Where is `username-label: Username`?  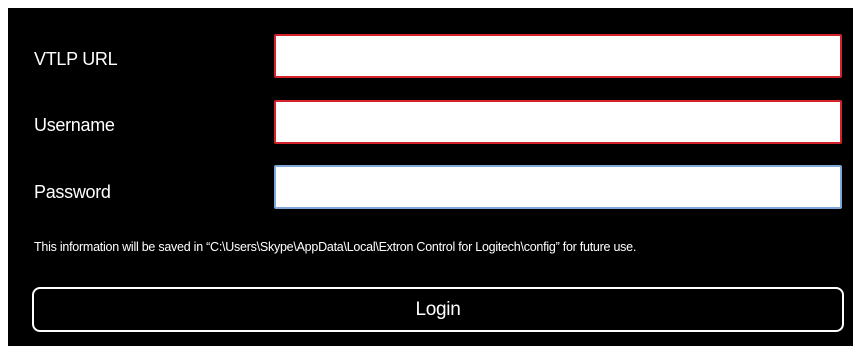 username-label: Username is located at coordinates (74, 125).